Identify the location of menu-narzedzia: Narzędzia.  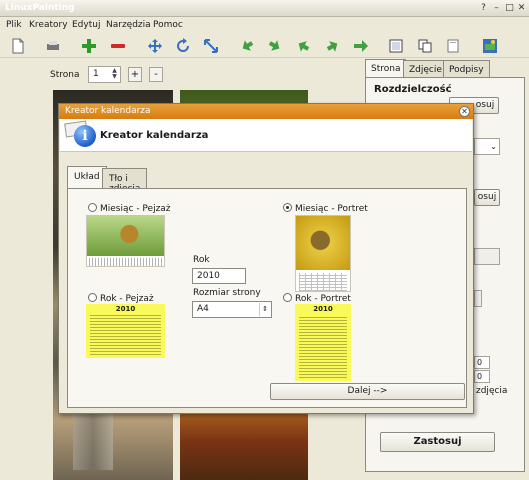
(128, 25).